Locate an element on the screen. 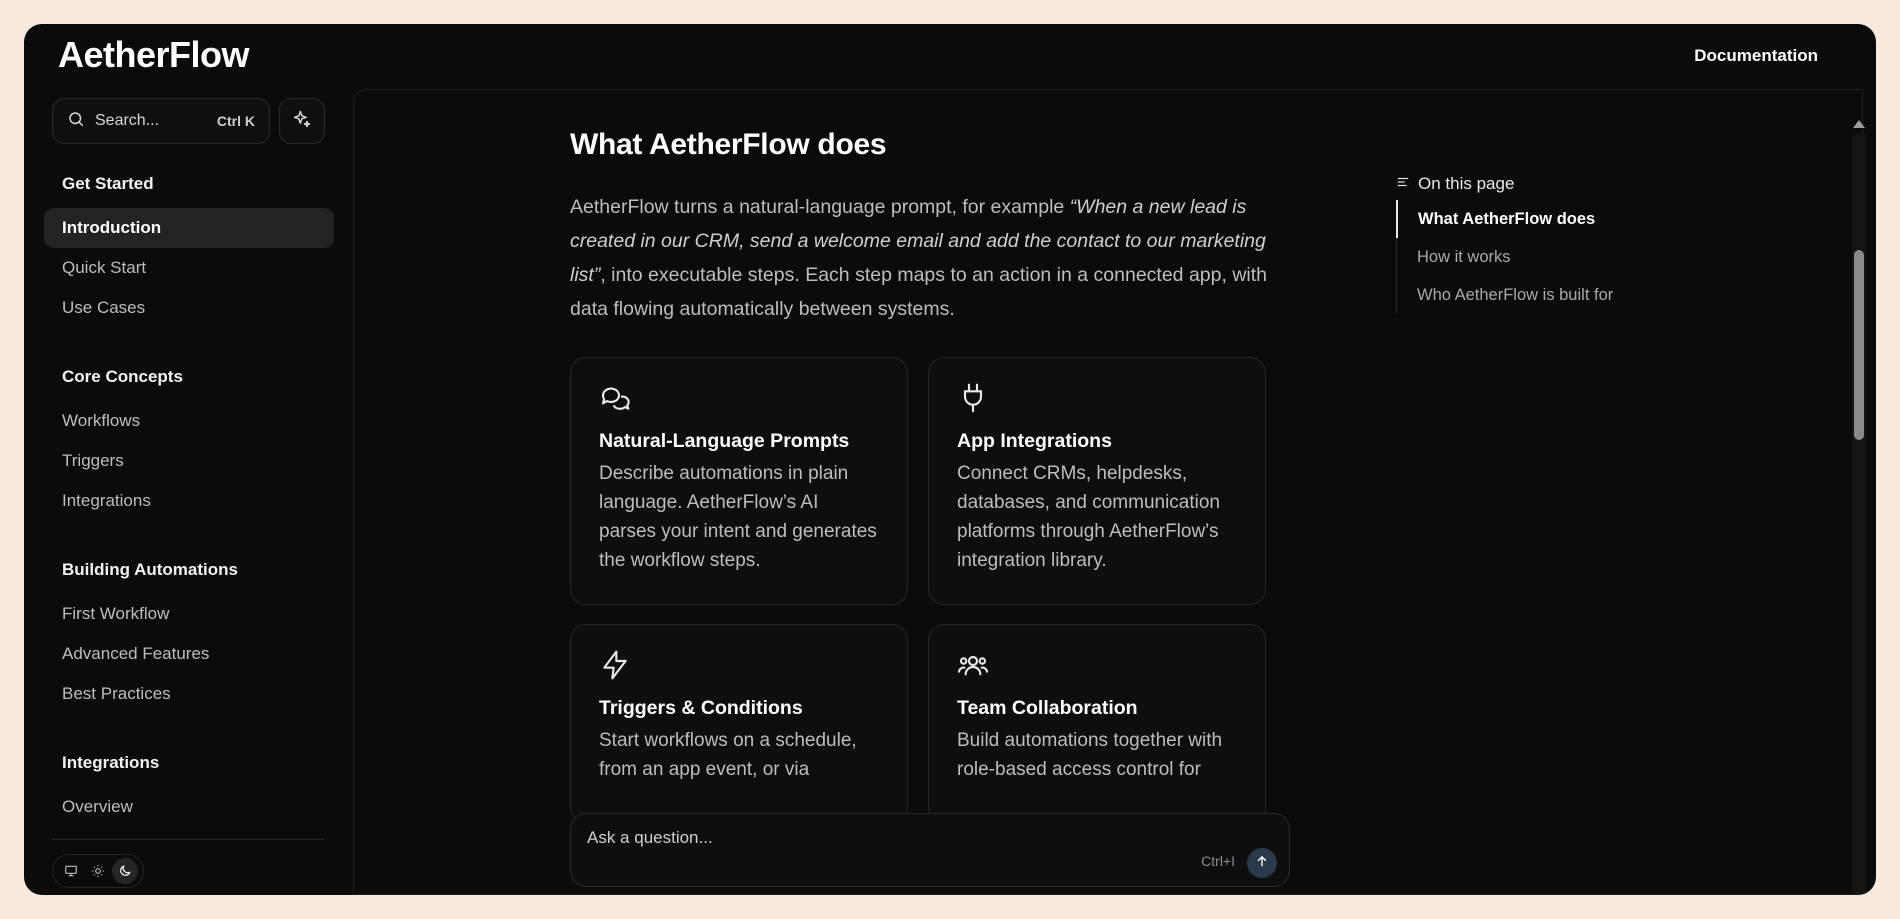  sidebar-divider is located at coordinates (188, 839).